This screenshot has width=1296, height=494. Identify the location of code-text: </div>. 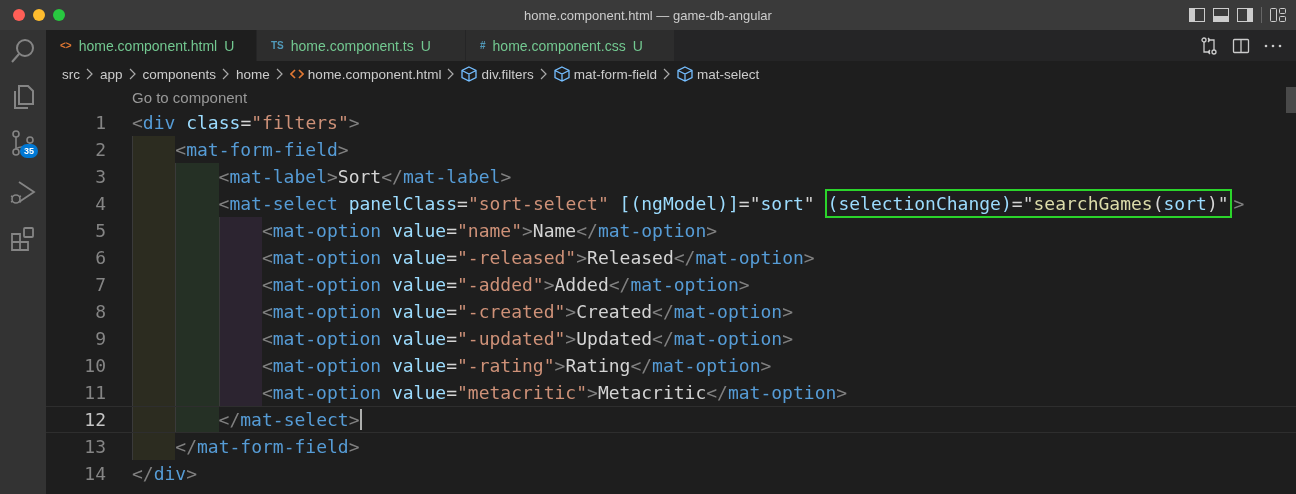
(165, 474).